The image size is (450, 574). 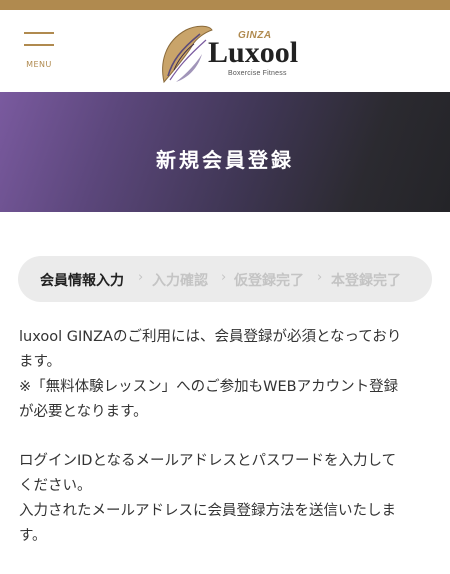 What do you see at coordinates (187, 54) in the screenshot?
I see `butterfly-wing-icon` at bounding box center [187, 54].